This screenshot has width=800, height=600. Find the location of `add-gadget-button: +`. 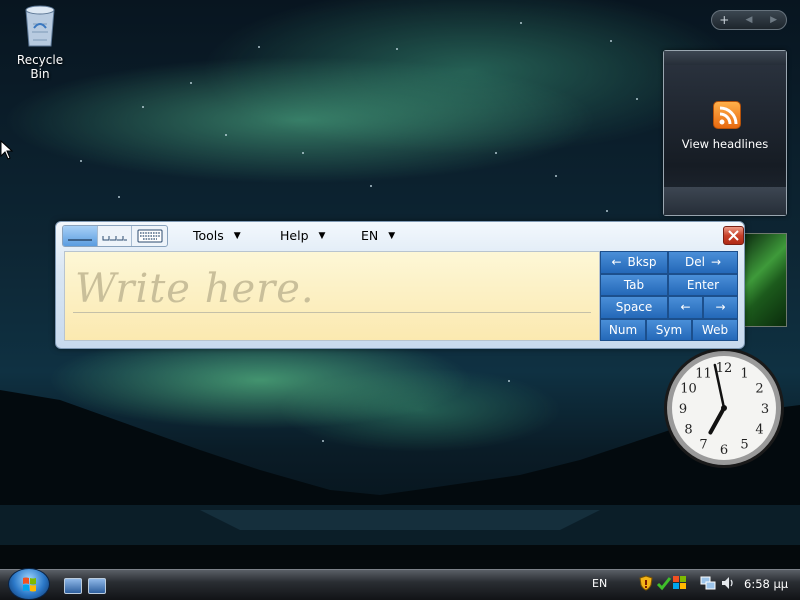

add-gadget-button: + is located at coordinates (724, 20).